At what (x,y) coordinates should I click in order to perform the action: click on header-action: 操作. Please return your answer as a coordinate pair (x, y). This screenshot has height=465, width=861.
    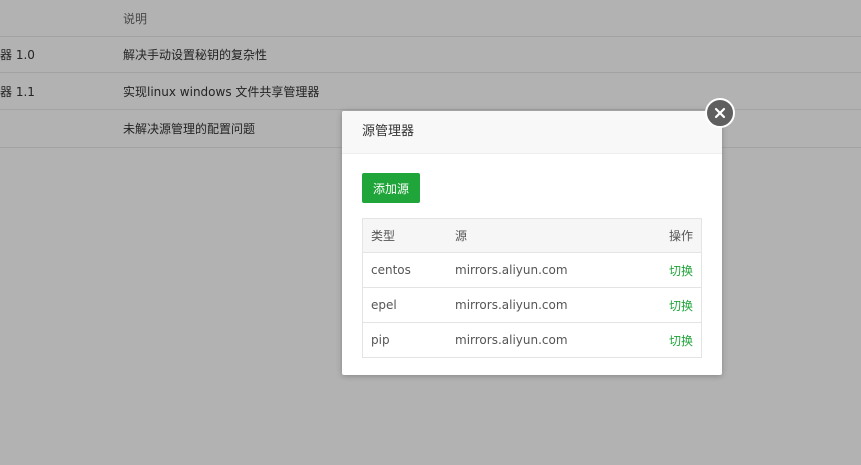
    Looking at the image, I should click on (680, 236).